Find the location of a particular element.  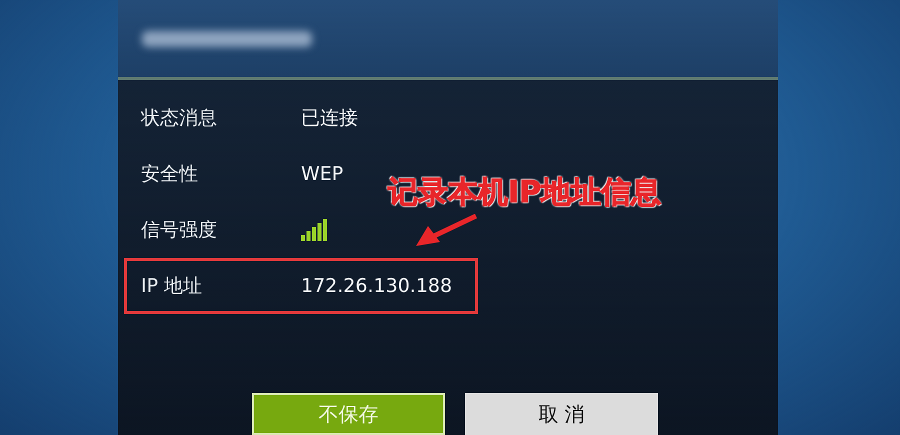

field-label: 状态消息 is located at coordinates (179, 118).